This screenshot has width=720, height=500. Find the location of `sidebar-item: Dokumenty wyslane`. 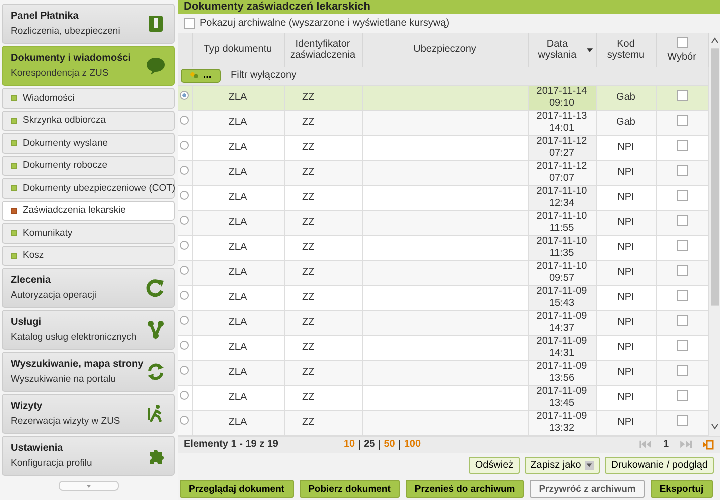

sidebar-item: Dokumenty wyslane is located at coordinates (88, 143).